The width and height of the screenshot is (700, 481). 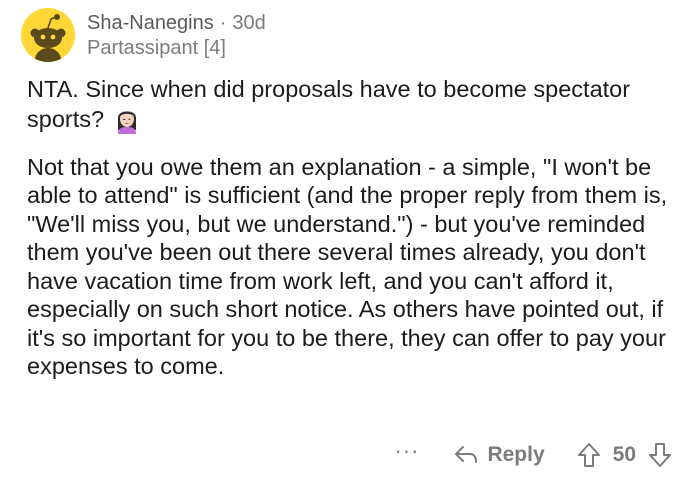 I want to click on vote-controls: 50, so click(x=624, y=455).